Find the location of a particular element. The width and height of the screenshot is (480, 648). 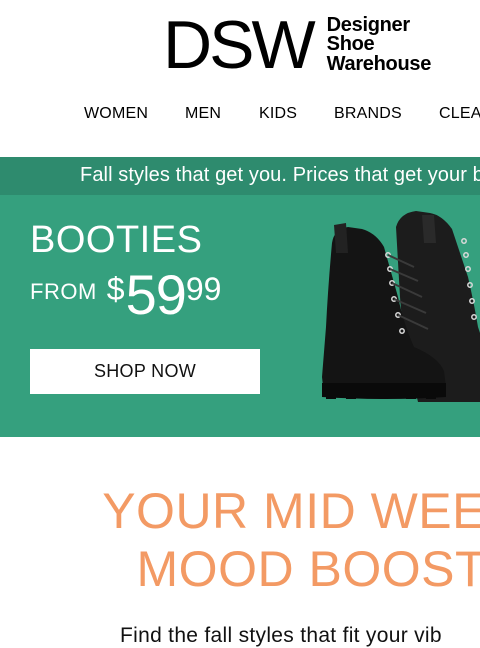

nav-item-men: MEN is located at coordinates (203, 114).